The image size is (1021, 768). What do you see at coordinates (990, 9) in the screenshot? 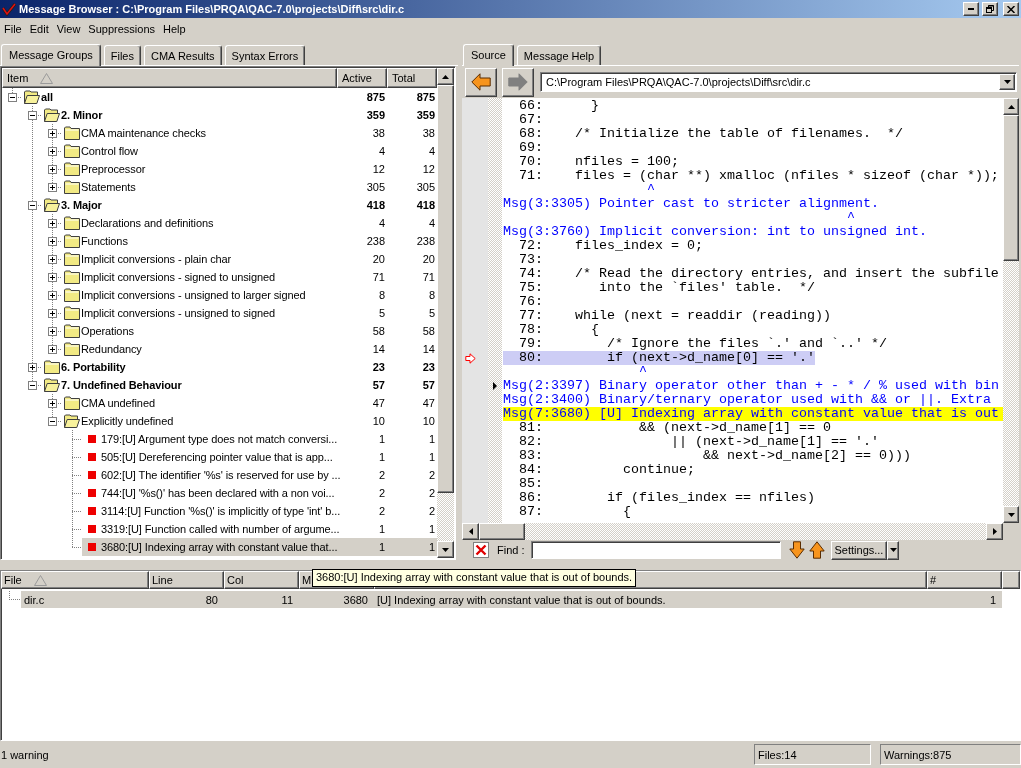
I see `restore-button` at bounding box center [990, 9].